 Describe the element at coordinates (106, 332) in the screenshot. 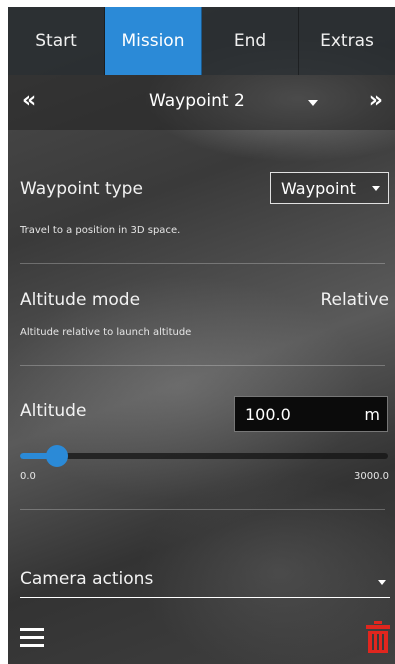

I see `altitude-mode-description: Altitude relative to launch altitude` at that location.